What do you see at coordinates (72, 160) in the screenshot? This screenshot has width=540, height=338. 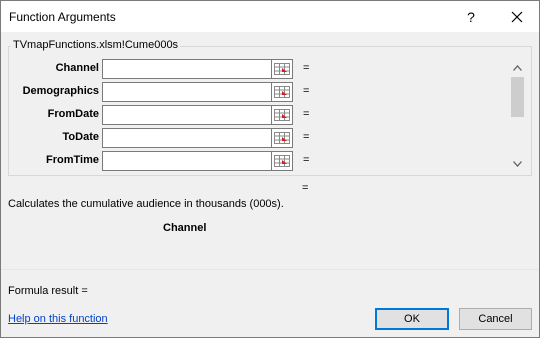 I see `argument-label: FromTime` at bounding box center [72, 160].